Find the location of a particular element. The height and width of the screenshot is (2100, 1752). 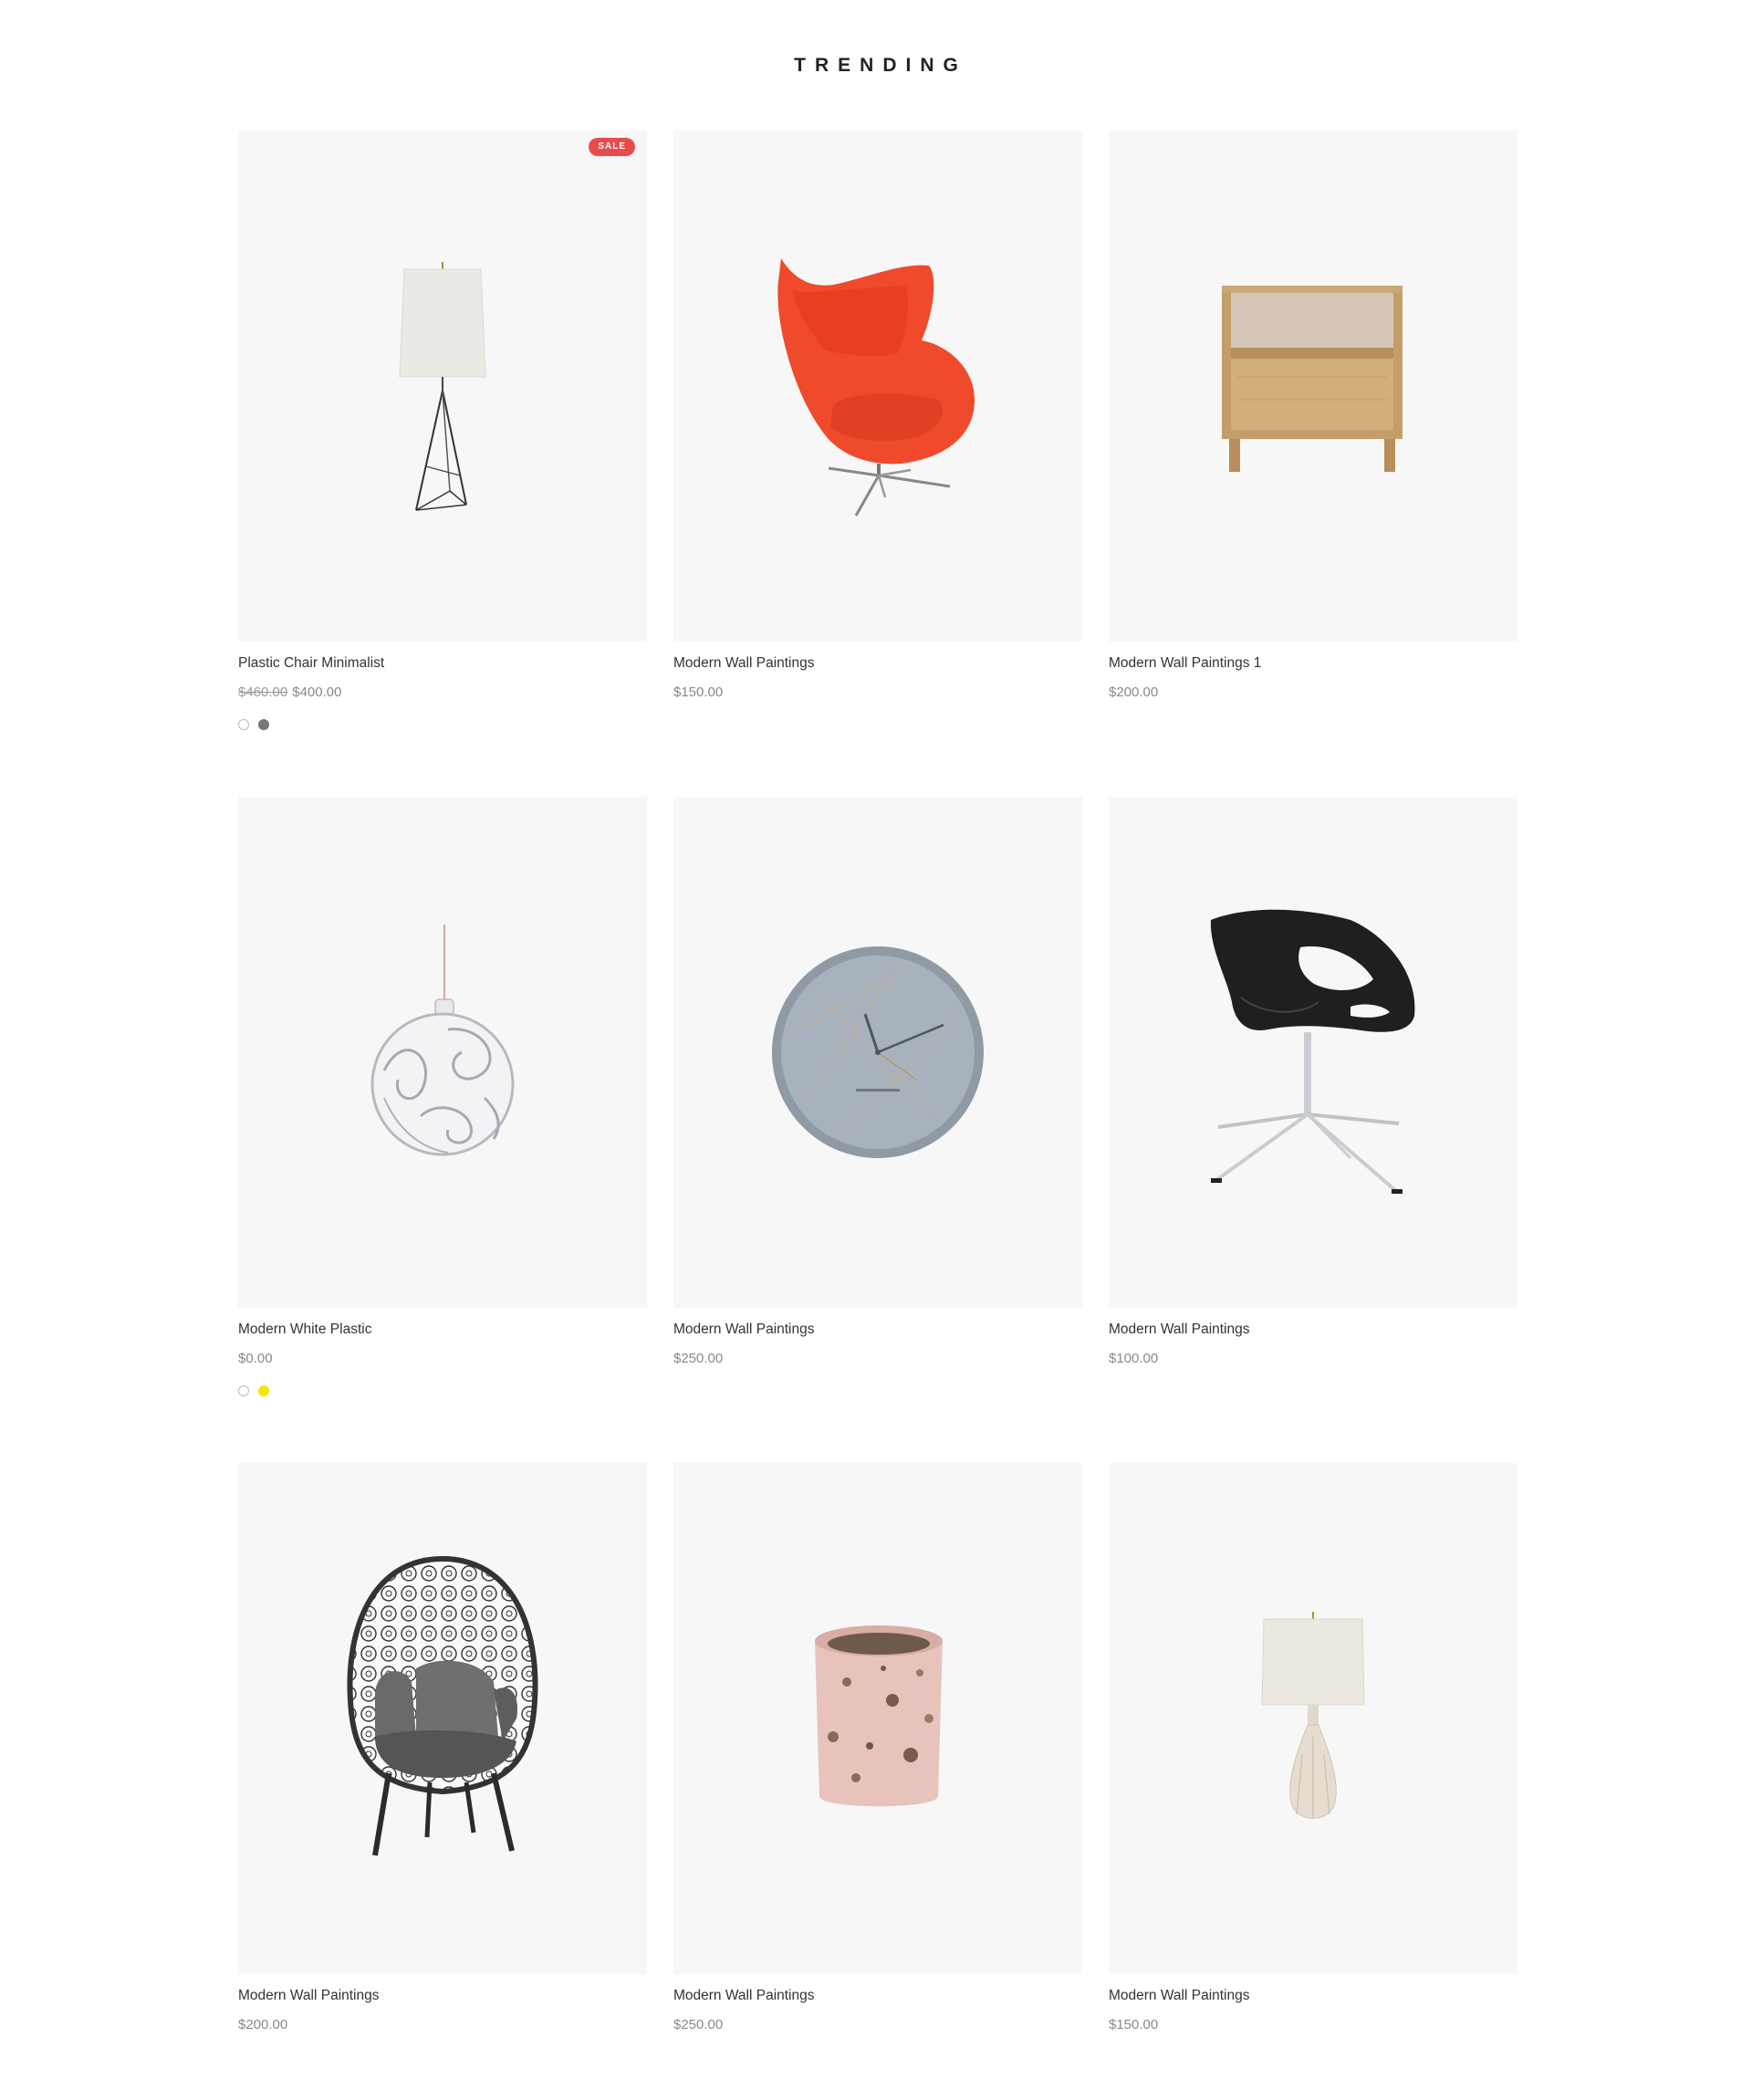

product-price: $100.00 is located at coordinates (1134, 1358).